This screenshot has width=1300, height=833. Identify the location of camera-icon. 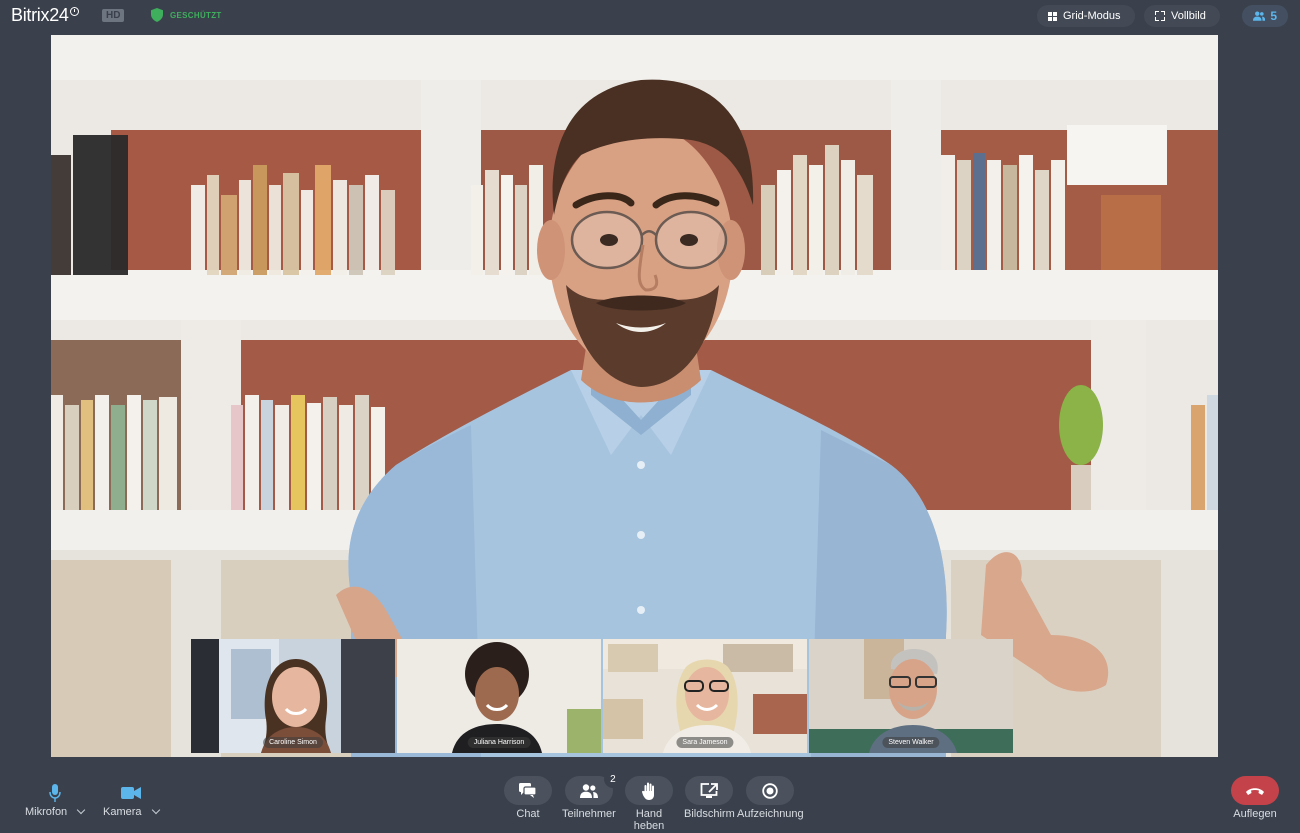
(130, 793).